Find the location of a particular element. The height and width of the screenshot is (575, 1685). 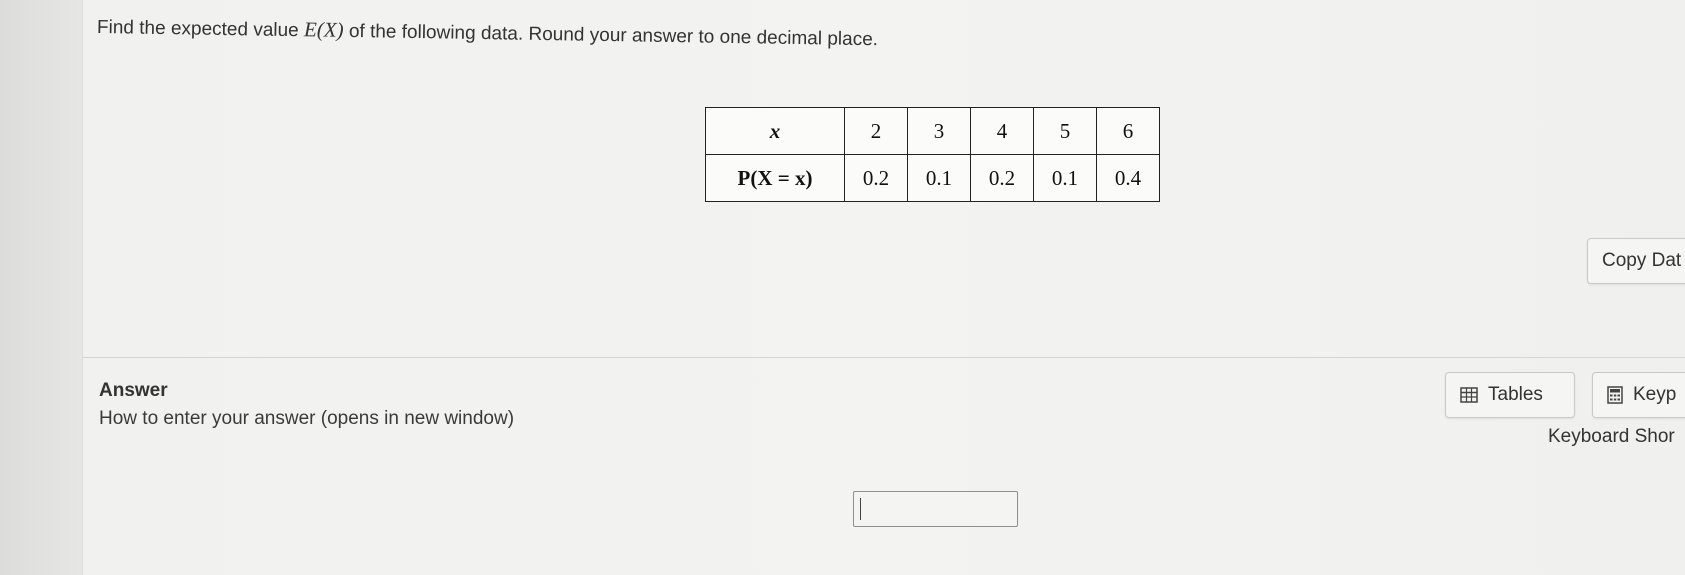

question-math: E(X) is located at coordinates (323, 29).